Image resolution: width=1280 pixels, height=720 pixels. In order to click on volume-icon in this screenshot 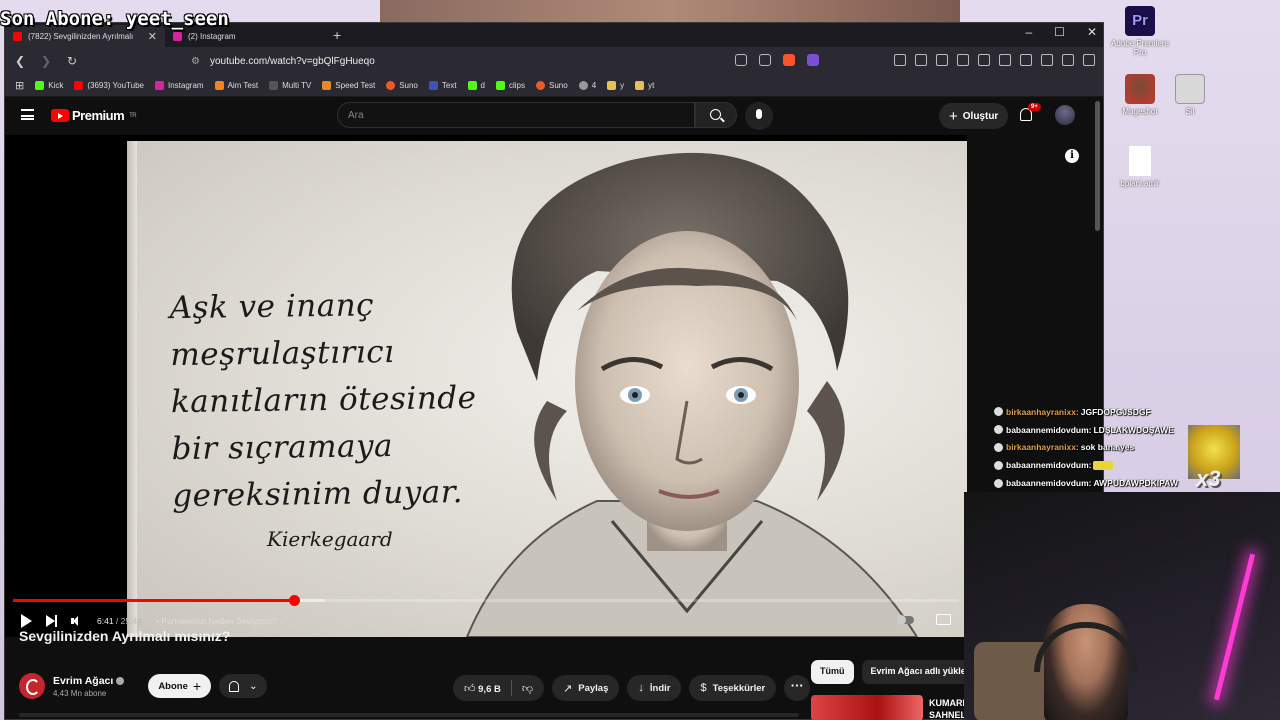, I will do `click(77, 621)`.